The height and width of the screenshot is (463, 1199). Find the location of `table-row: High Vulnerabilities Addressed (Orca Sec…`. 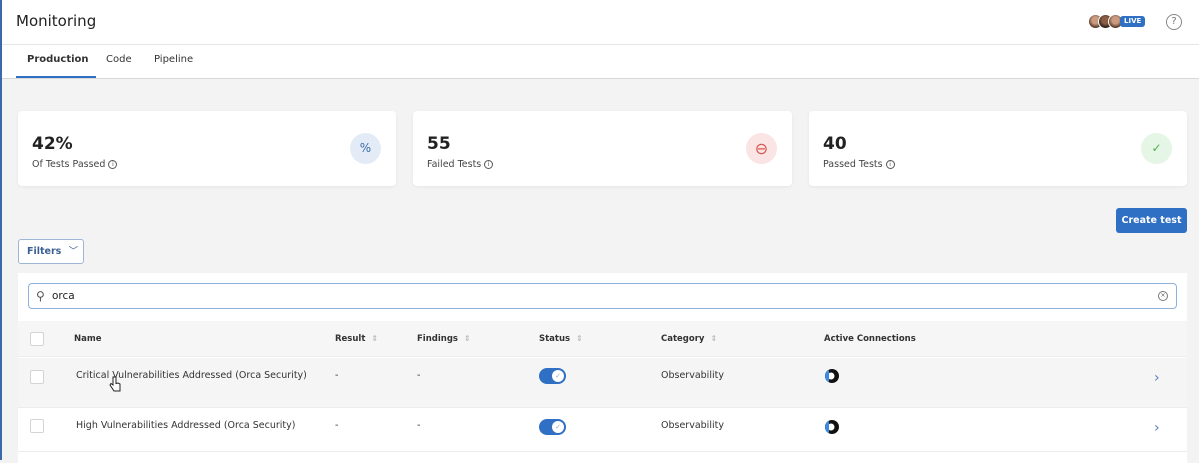

table-row: High Vulnerabilities Addressed (Orca Sec… is located at coordinates (602, 430).